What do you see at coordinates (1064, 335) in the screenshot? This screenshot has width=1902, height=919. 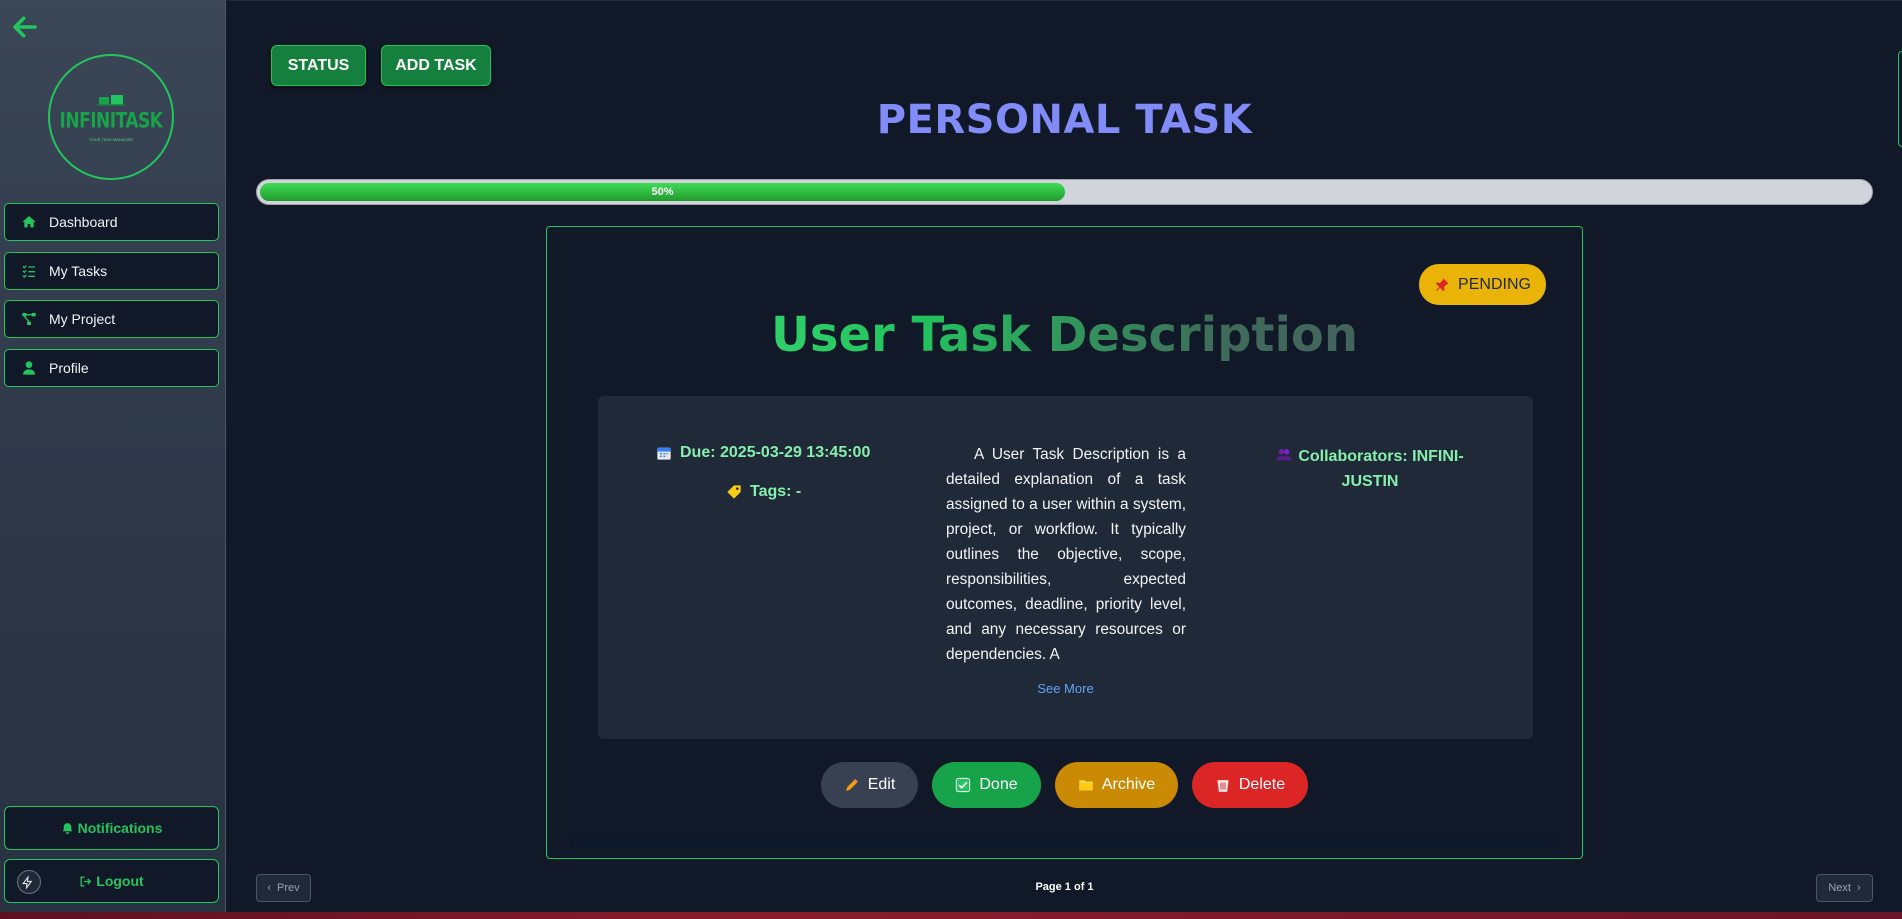 I see `task-title: User Task Description` at bounding box center [1064, 335].